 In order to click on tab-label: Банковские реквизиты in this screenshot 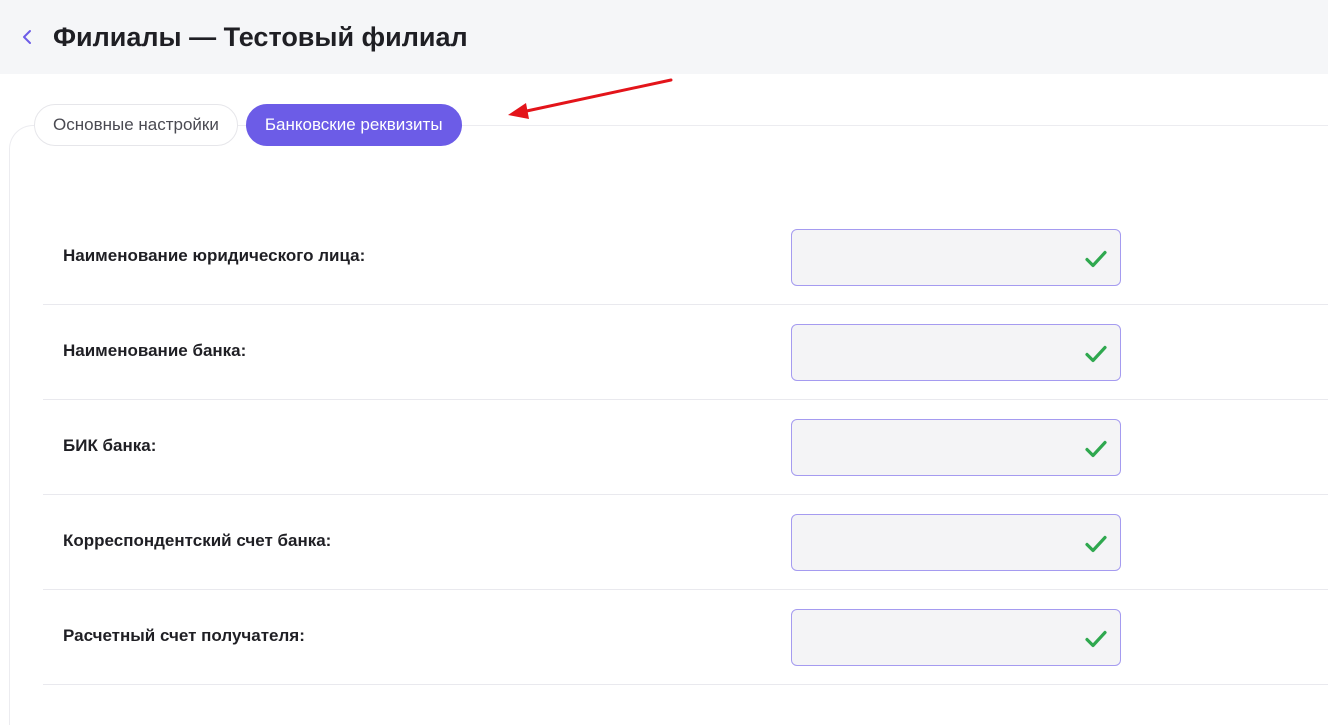, I will do `click(353, 124)`.